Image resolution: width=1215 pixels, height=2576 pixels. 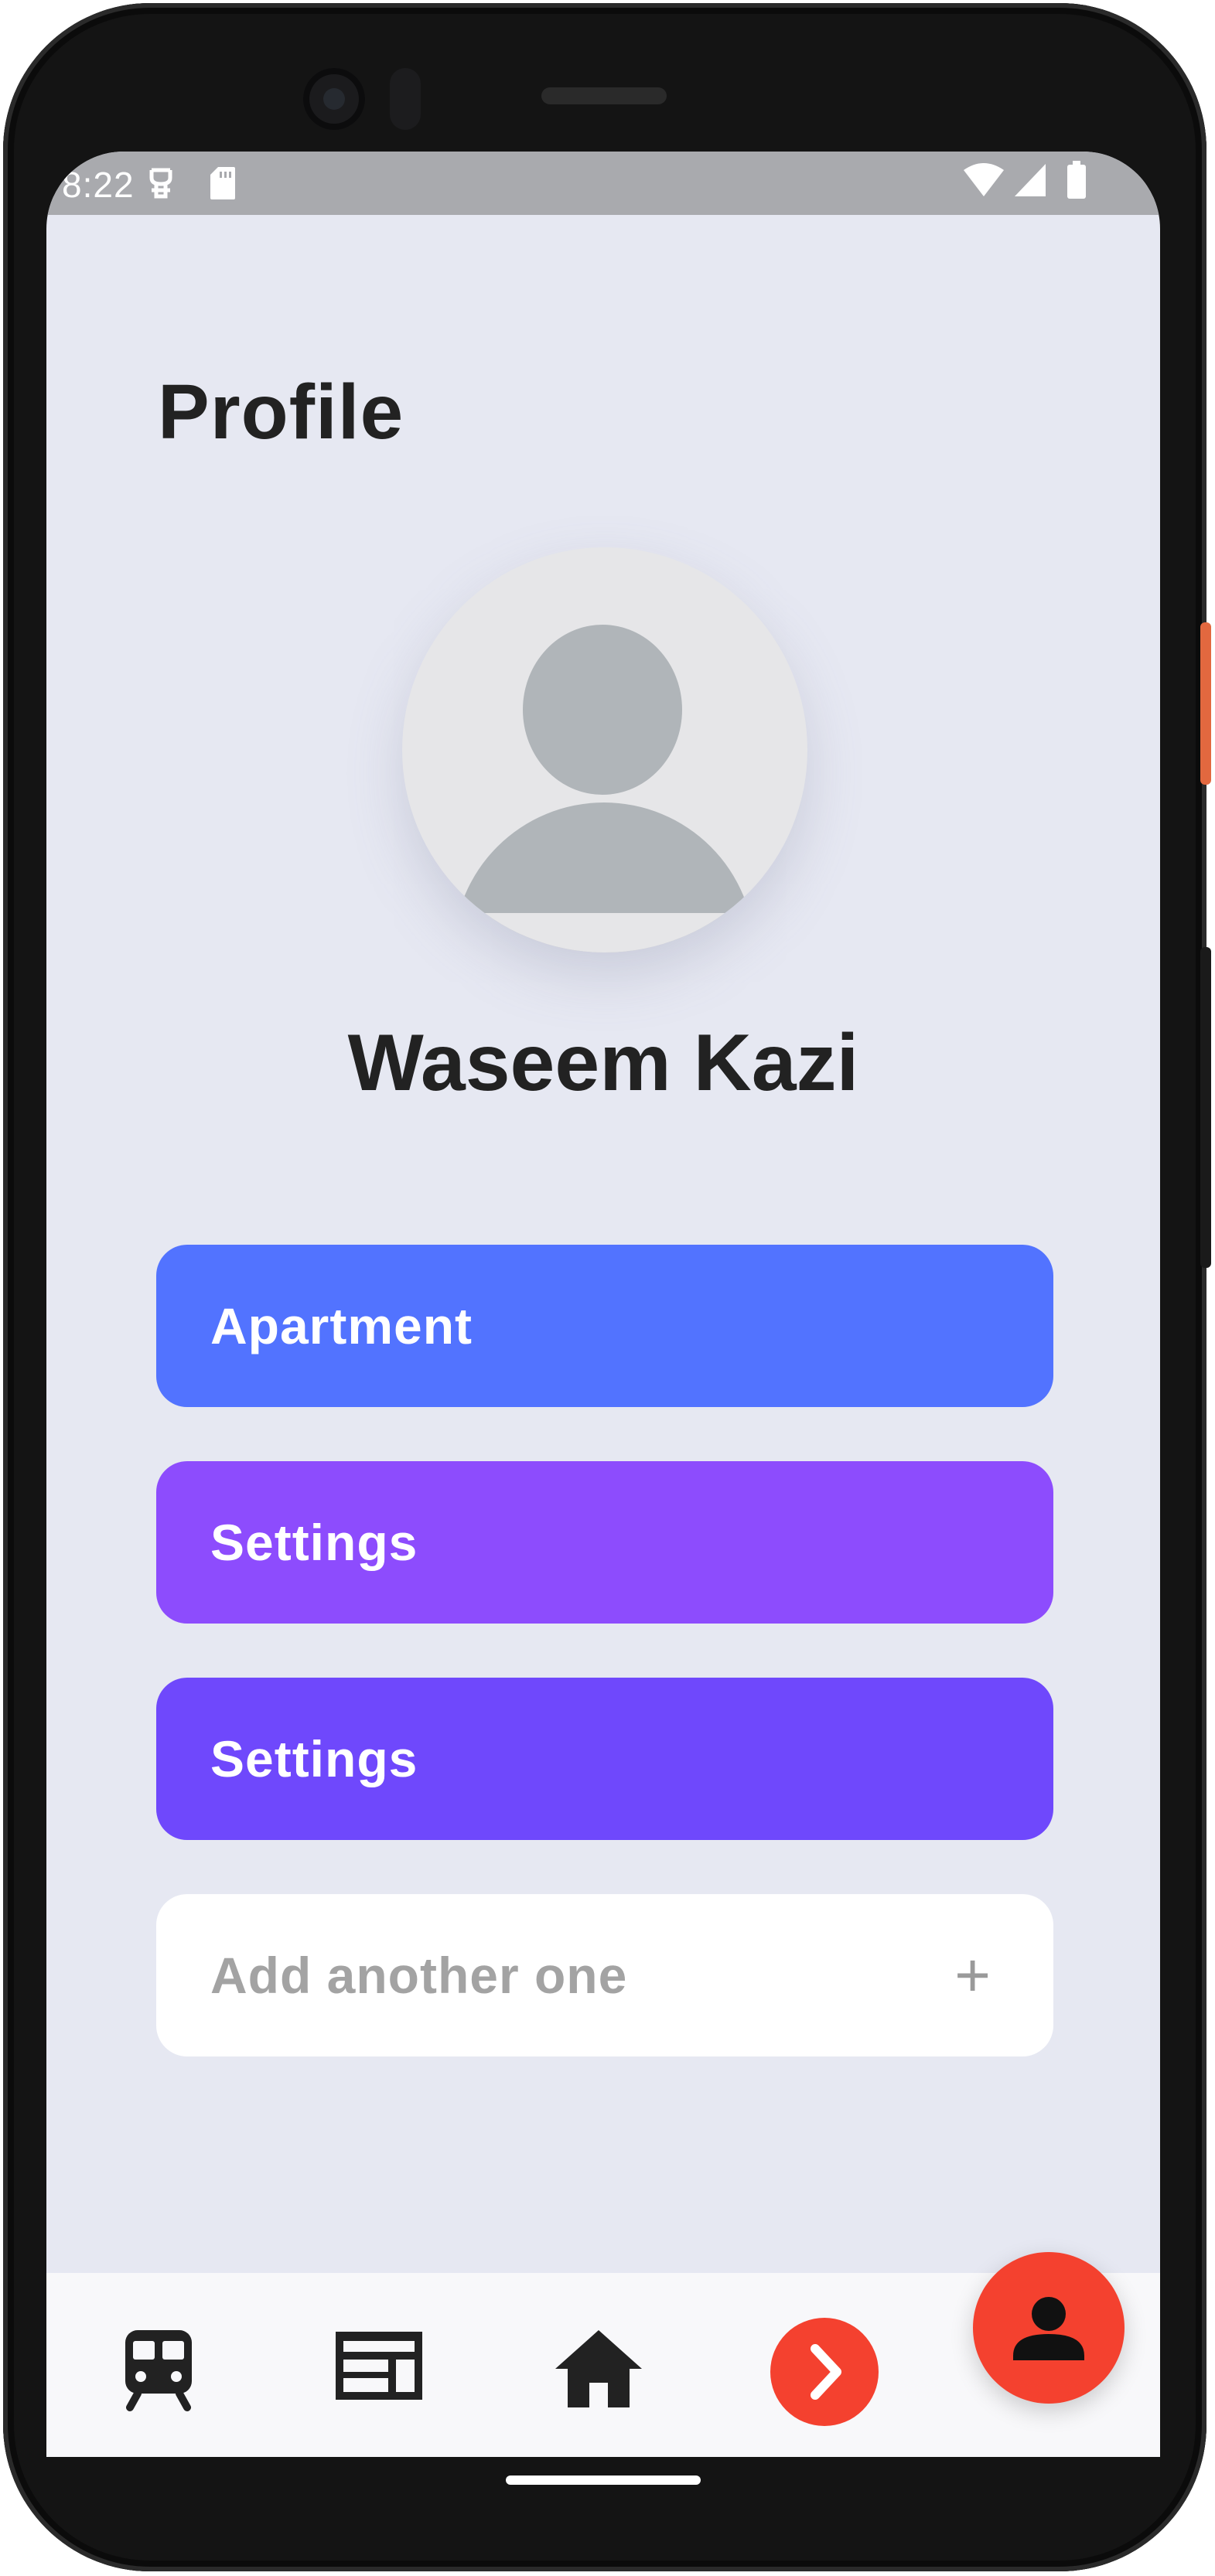 What do you see at coordinates (603, 2480) in the screenshot?
I see `home-indicator` at bounding box center [603, 2480].